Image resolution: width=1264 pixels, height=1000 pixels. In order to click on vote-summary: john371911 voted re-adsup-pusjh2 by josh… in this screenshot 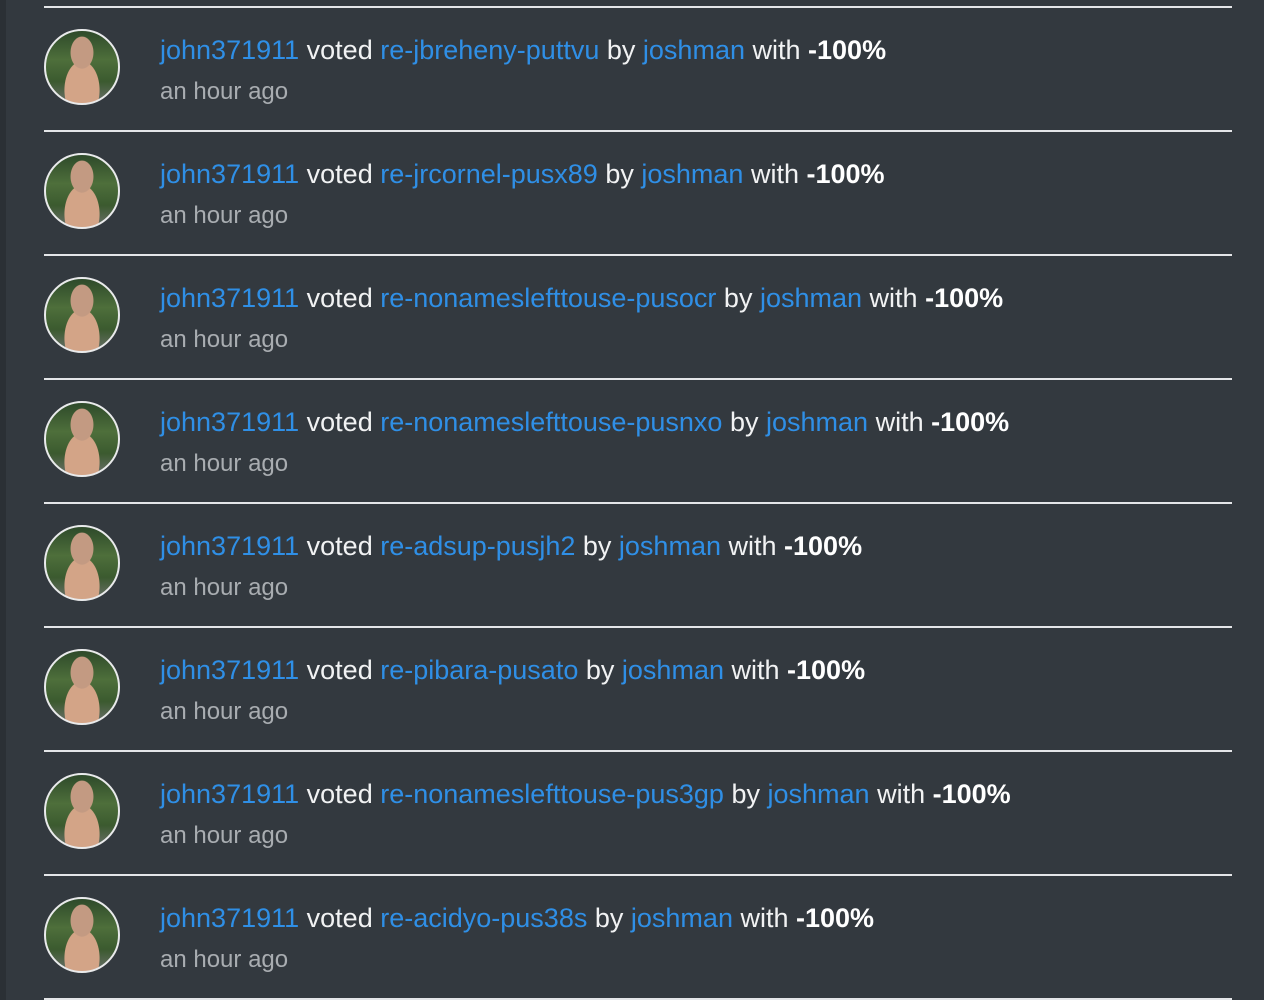, I will do `click(511, 546)`.